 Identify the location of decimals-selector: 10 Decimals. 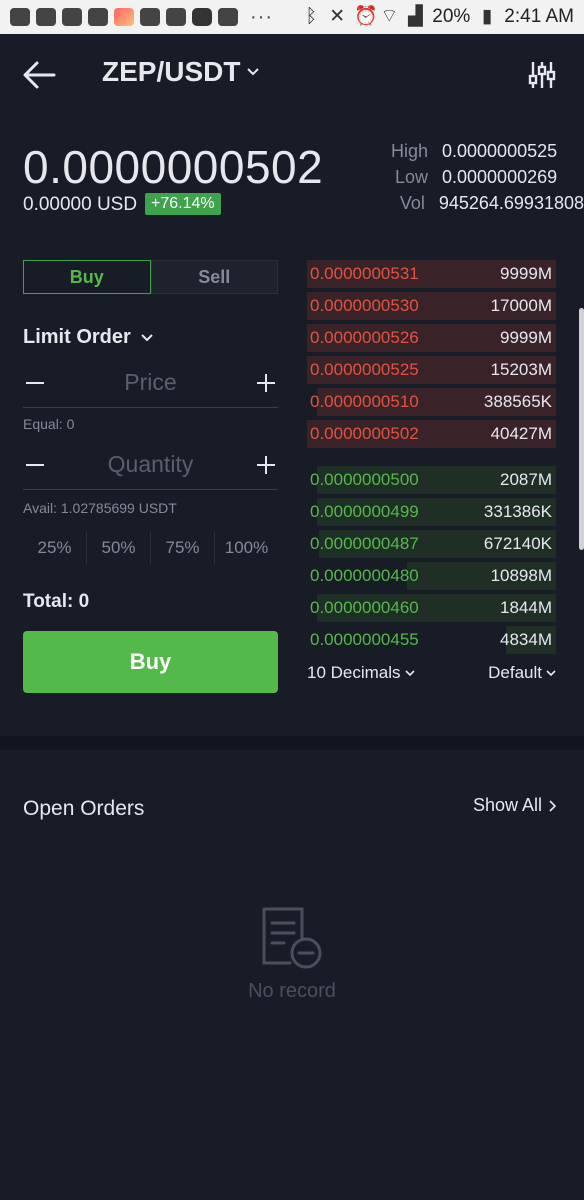
(361, 673).